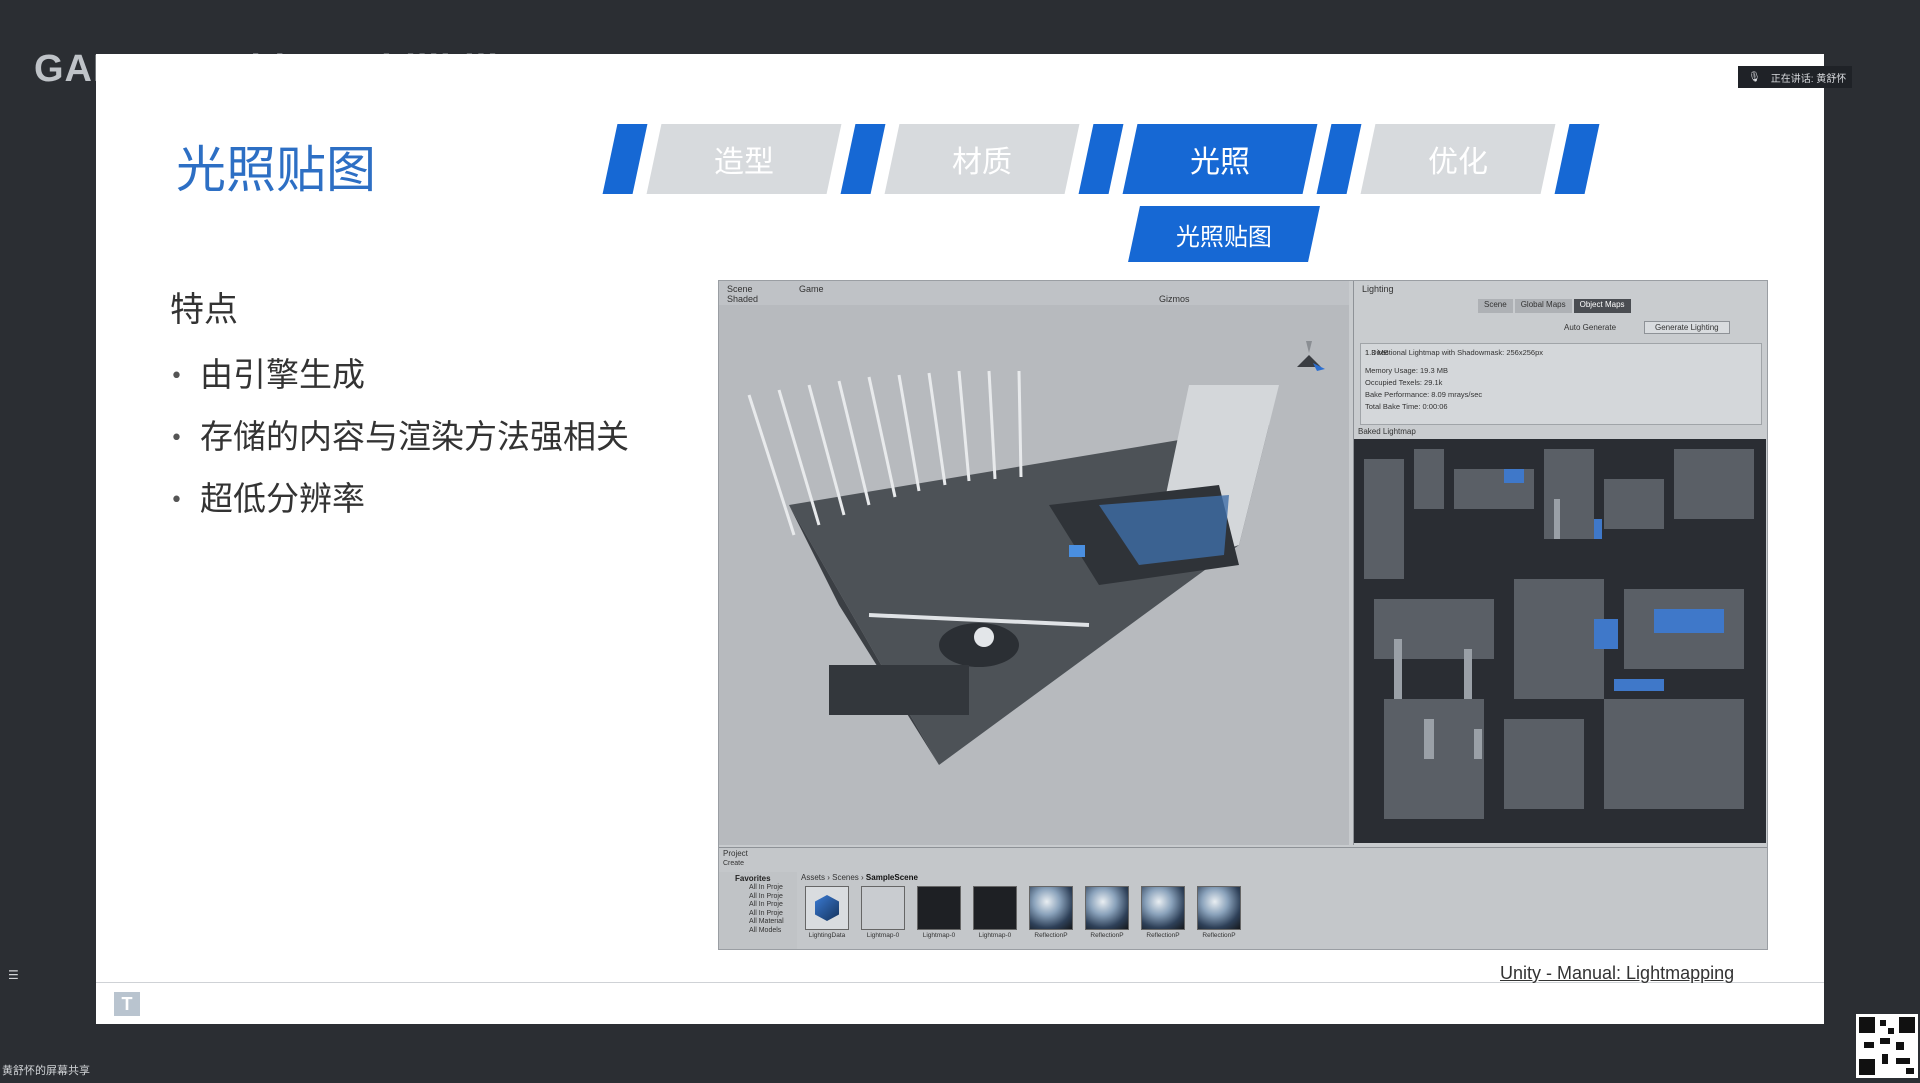 This screenshot has height=1083, width=1920. What do you see at coordinates (1174, 299) in the screenshot?
I see `gizmos-menu: Gizmos` at bounding box center [1174, 299].